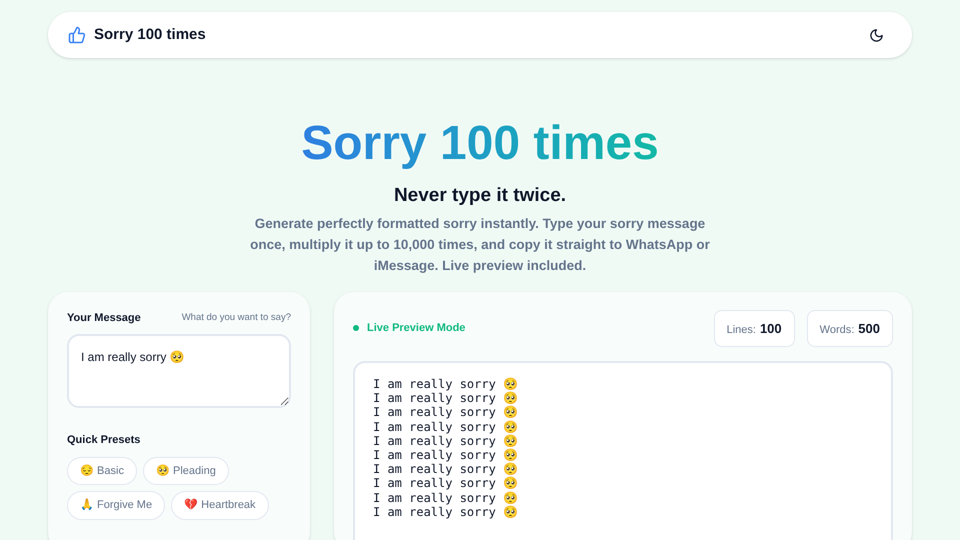  What do you see at coordinates (116, 505) in the screenshot?
I see `preset-chip: 🙏 Forgive Me` at bounding box center [116, 505].